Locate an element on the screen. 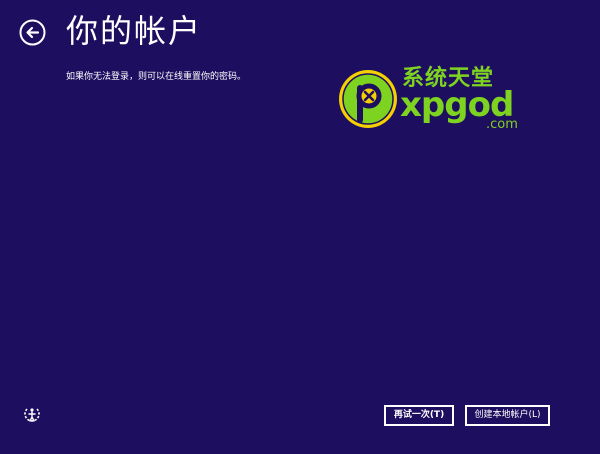  page-title: 你的帐户 is located at coordinates (134, 31).